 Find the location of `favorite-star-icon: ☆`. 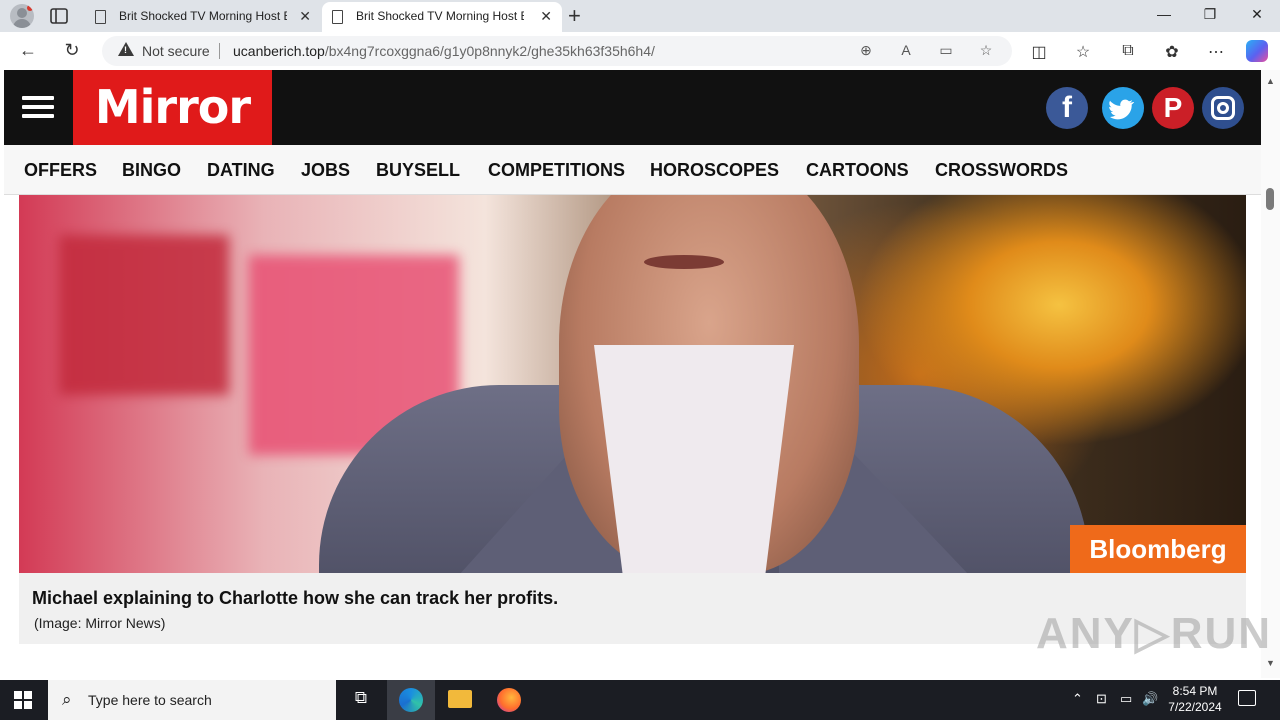

favorite-star-icon: ☆ is located at coordinates (986, 50).